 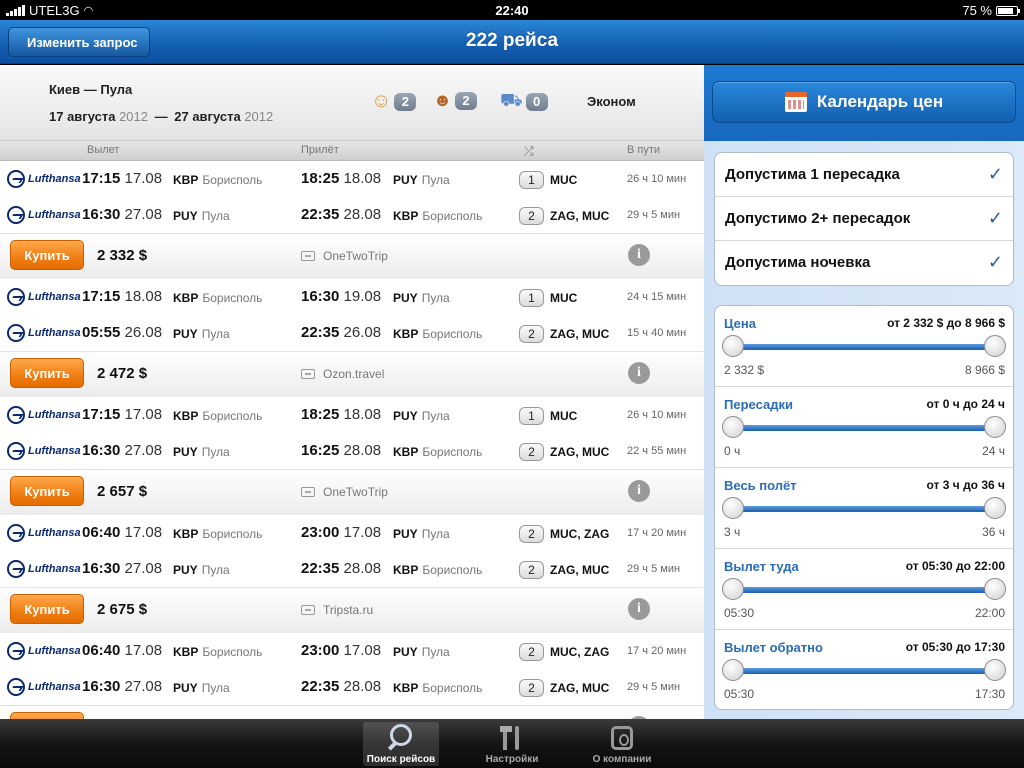 I want to click on flight-duration: 17 ч 20 мин, so click(x=657, y=651).